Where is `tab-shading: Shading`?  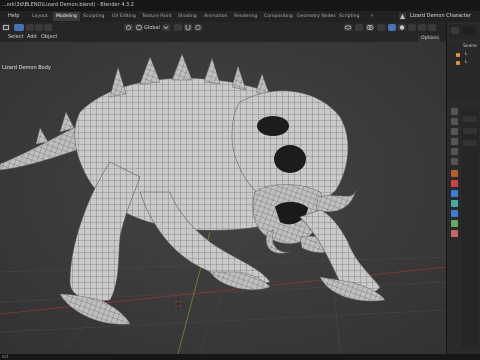
tab-shading: Shading is located at coordinates (187, 16).